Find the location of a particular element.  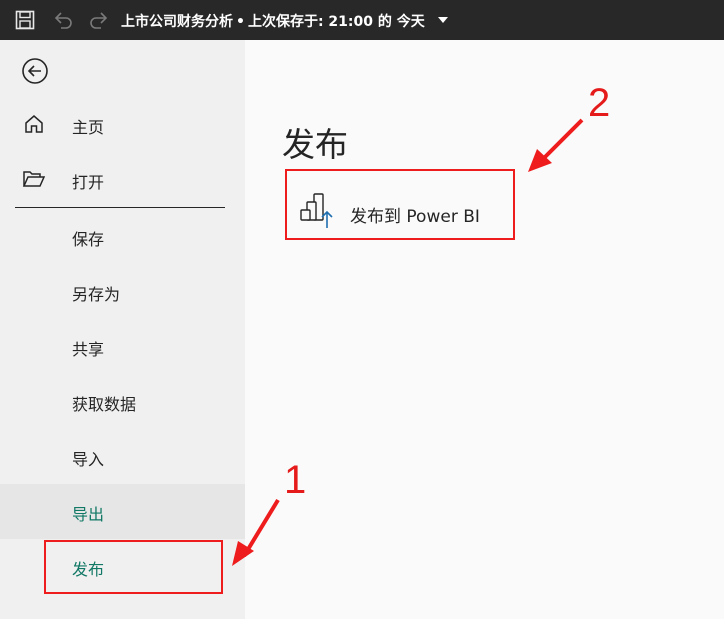

save-icon is located at coordinates (25, 20).